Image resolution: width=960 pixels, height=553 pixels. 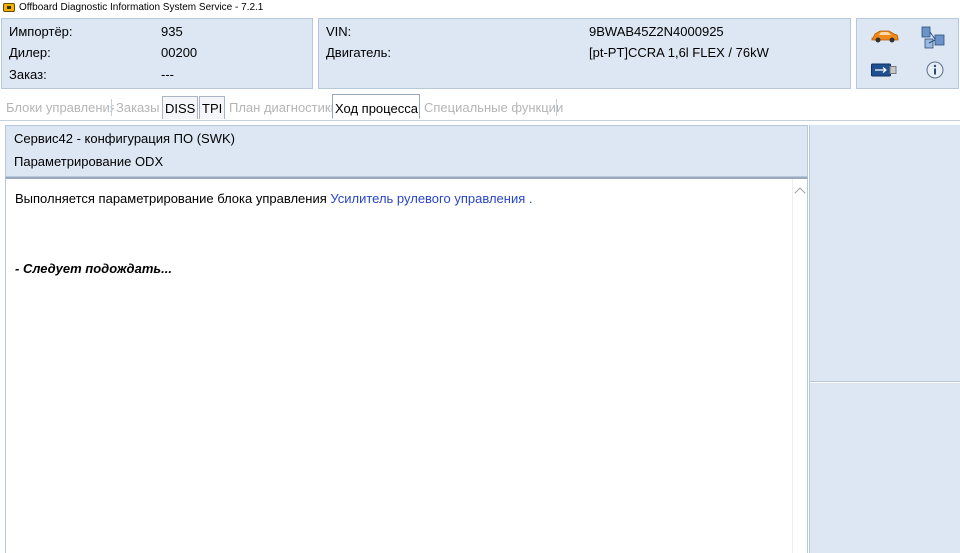 I want to click on dealer-value: 00200, so click(x=179, y=52).